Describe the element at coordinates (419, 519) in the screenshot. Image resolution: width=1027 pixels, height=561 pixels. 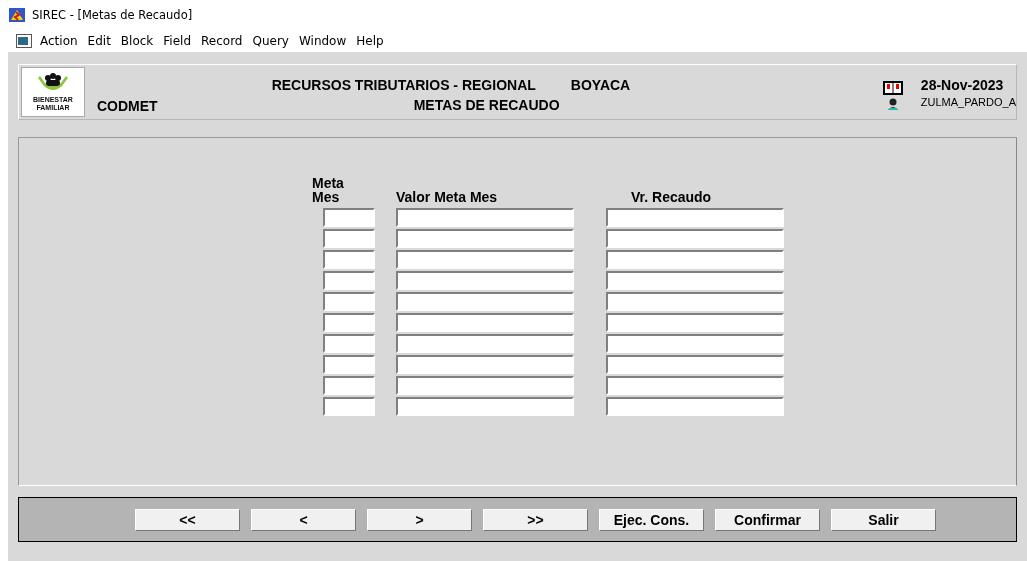
I see `button: >` at that location.